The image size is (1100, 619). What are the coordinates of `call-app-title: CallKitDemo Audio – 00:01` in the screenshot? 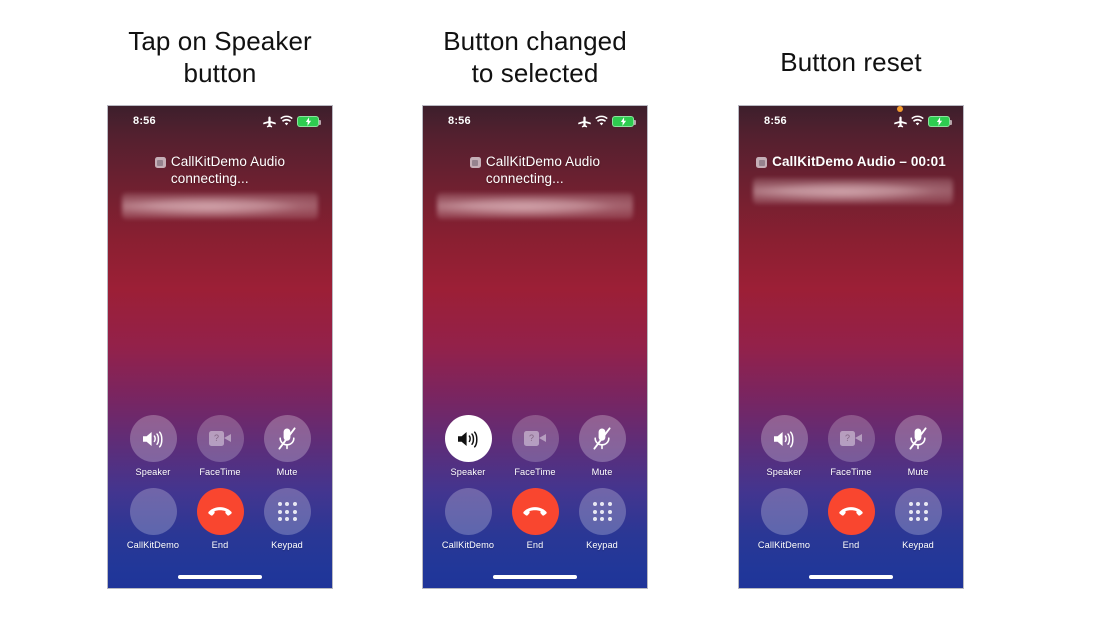 It's located at (859, 161).